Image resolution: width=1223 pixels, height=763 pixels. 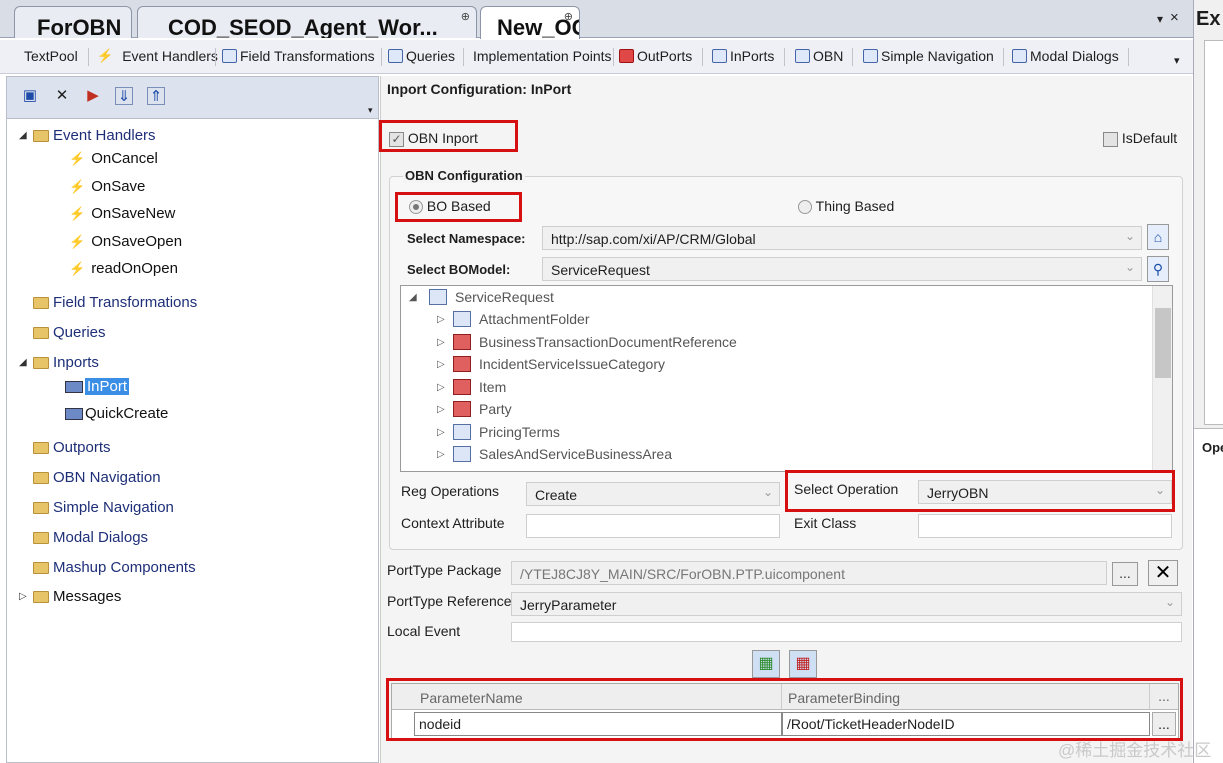 What do you see at coordinates (464, 175) in the screenshot?
I see `group-title: OBN Configuration` at bounding box center [464, 175].